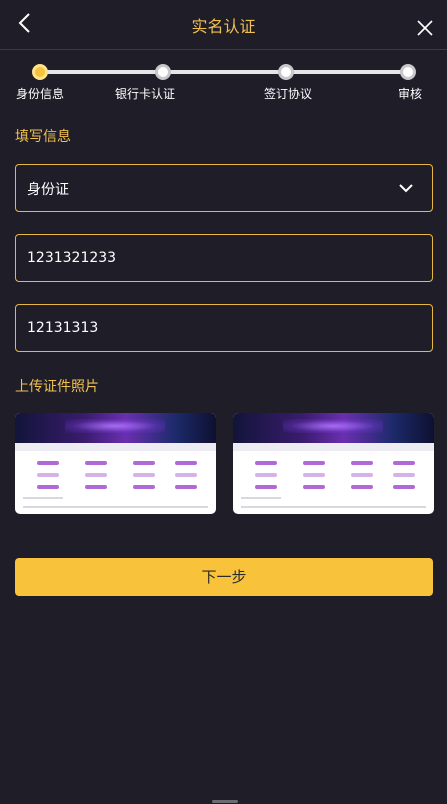  What do you see at coordinates (115, 463) in the screenshot?
I see `id-photo-front` at bounding box center [115, 463].